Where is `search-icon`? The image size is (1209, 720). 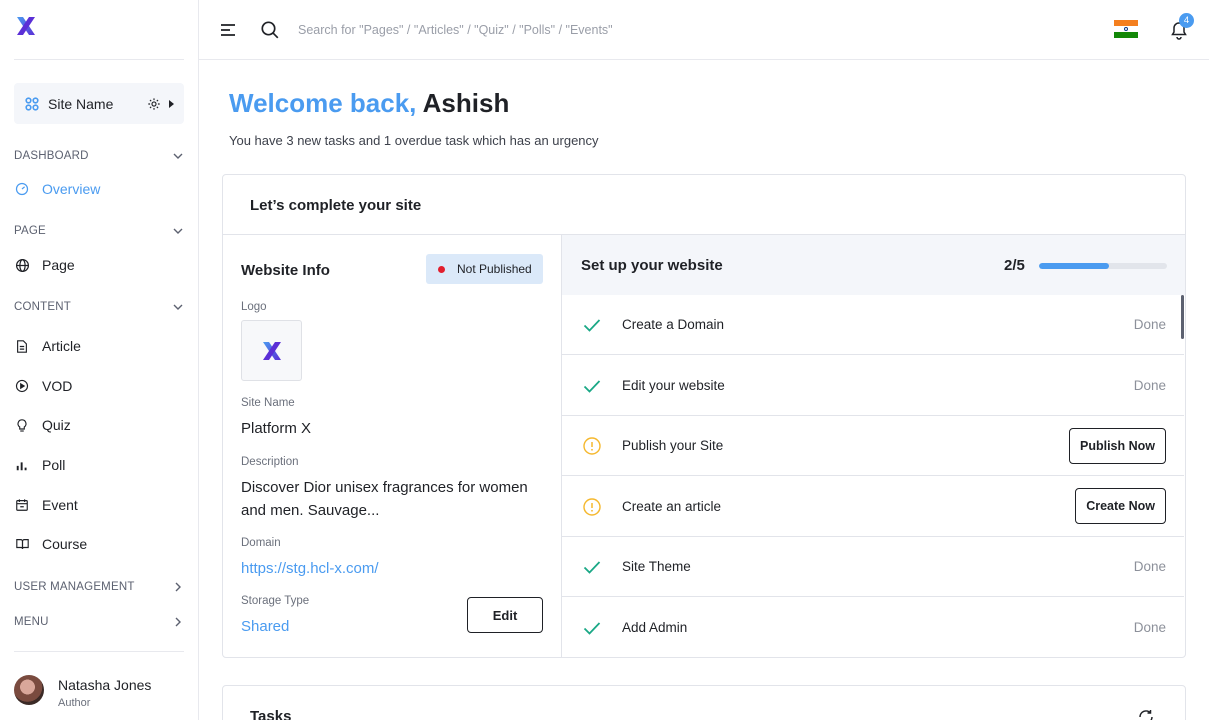 search-icon is located at coordinates (270, 30).